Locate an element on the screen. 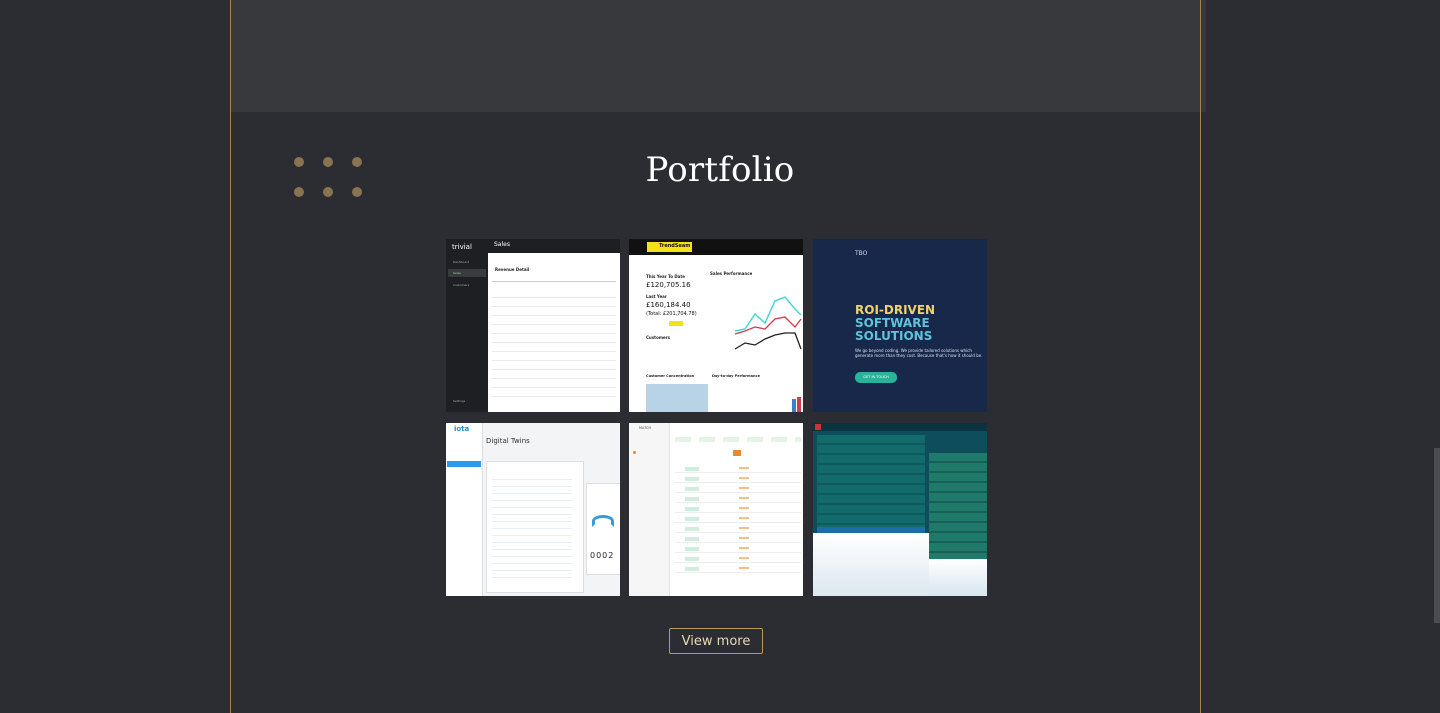  tile-orange-column is located at coordinates (744, 522).